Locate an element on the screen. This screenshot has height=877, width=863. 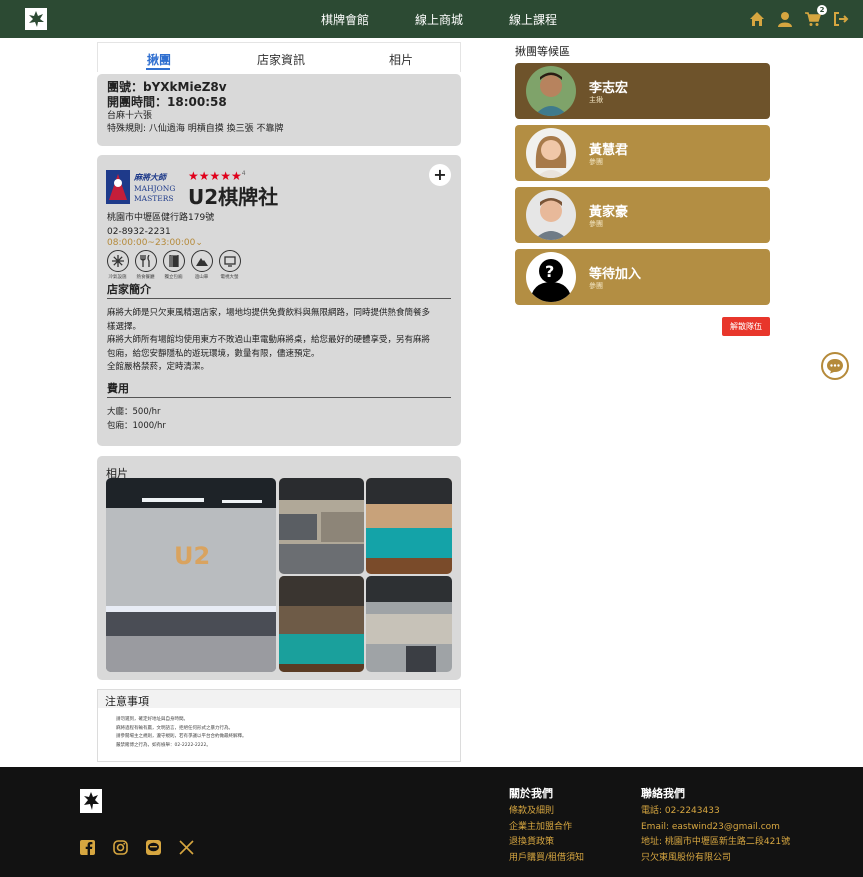
amenity-mahjong-table: 過山車 is located at coordinates (201, 265).